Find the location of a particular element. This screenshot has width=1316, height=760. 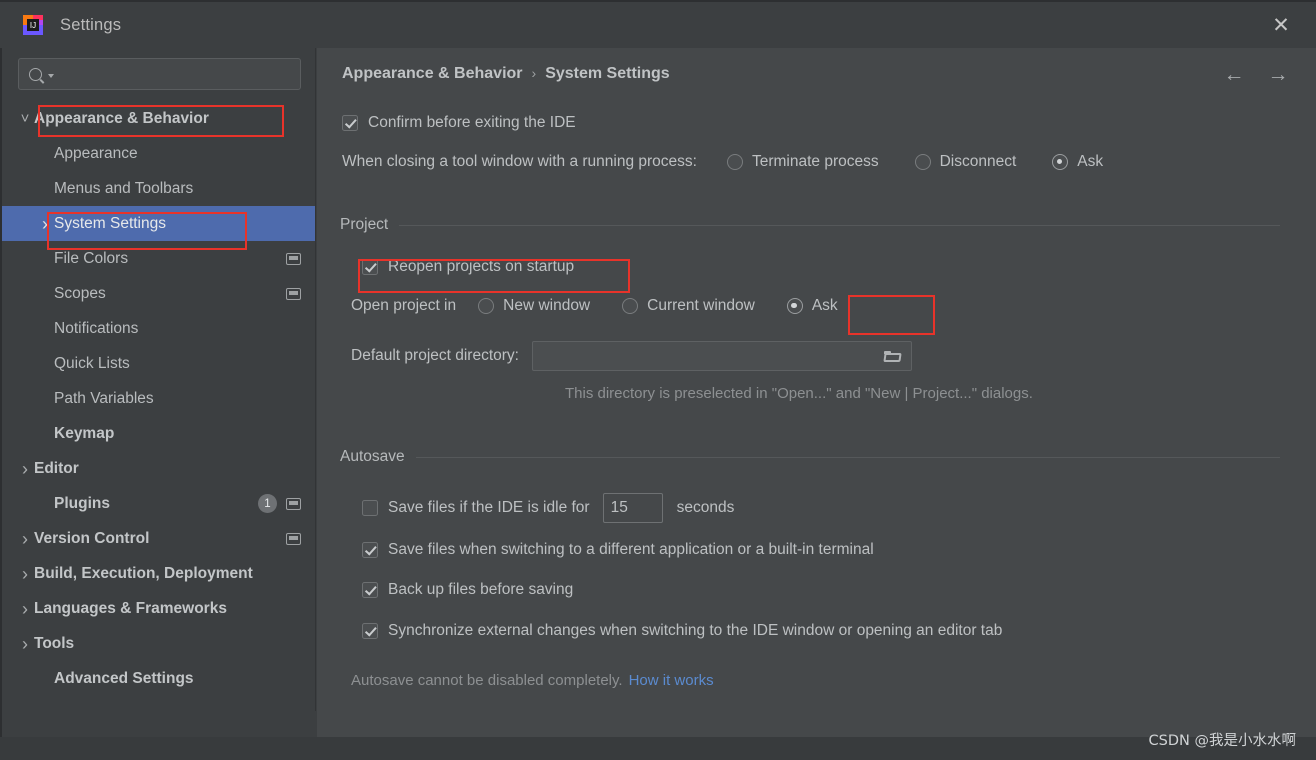

svg-text: IJ is located at coordinates (33, 25).